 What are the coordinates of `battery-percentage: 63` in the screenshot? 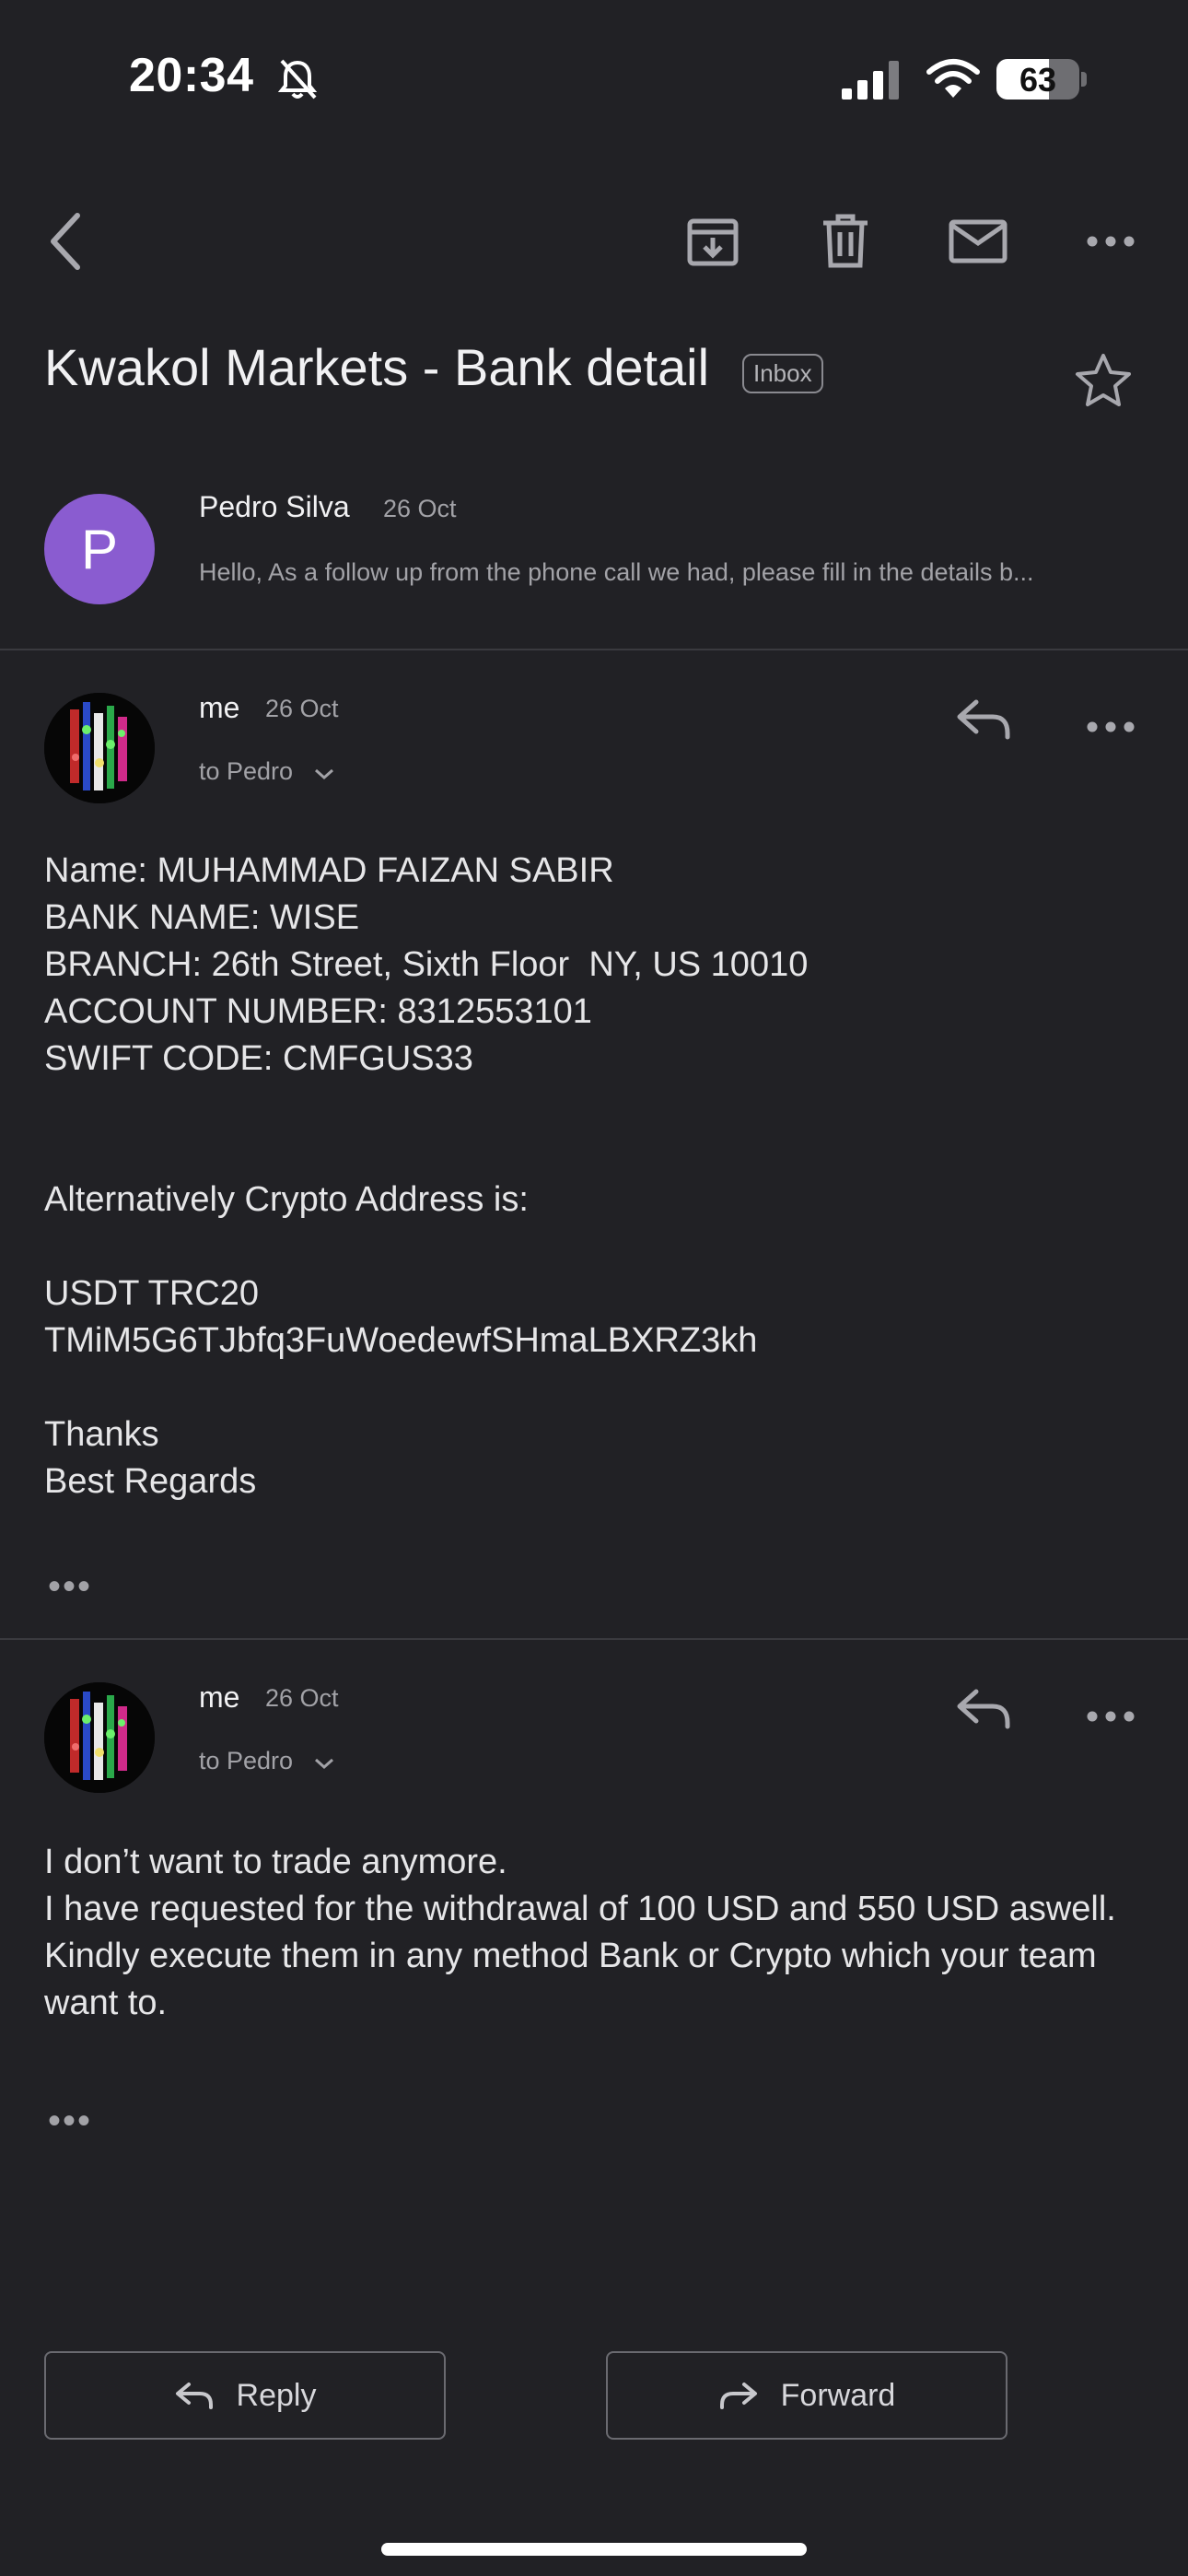 It's located at (1038, 80).